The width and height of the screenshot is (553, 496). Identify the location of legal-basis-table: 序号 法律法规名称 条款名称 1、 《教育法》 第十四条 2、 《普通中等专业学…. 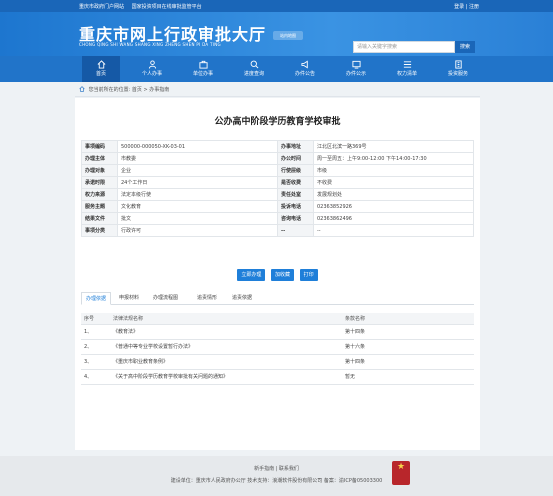
(277, 349).